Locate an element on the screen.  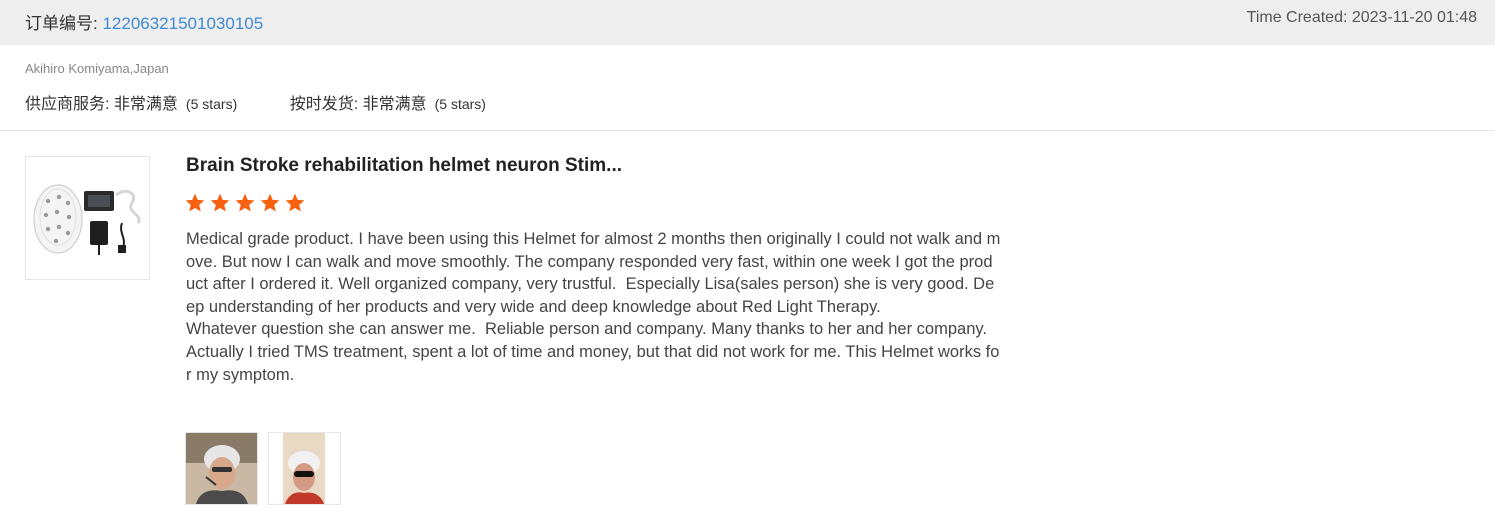
helmet-product-image is located at coordinates (87, 219).